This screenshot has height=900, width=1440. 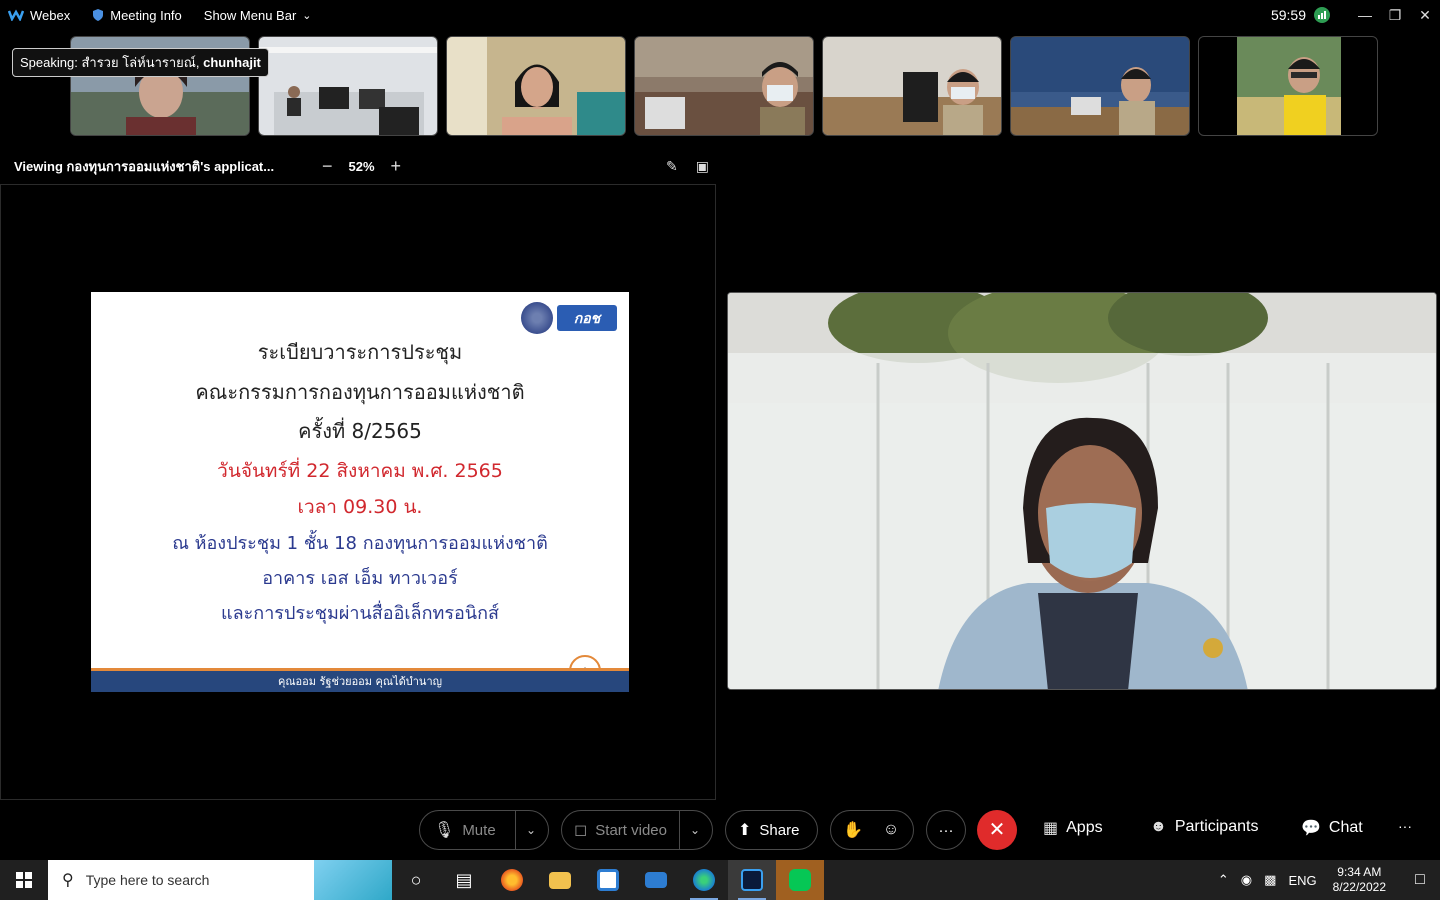 What do you see at coordinates (745, 830) in the screenshot?
I see `share-icon: ⬆` at bounding box center [745, 830].